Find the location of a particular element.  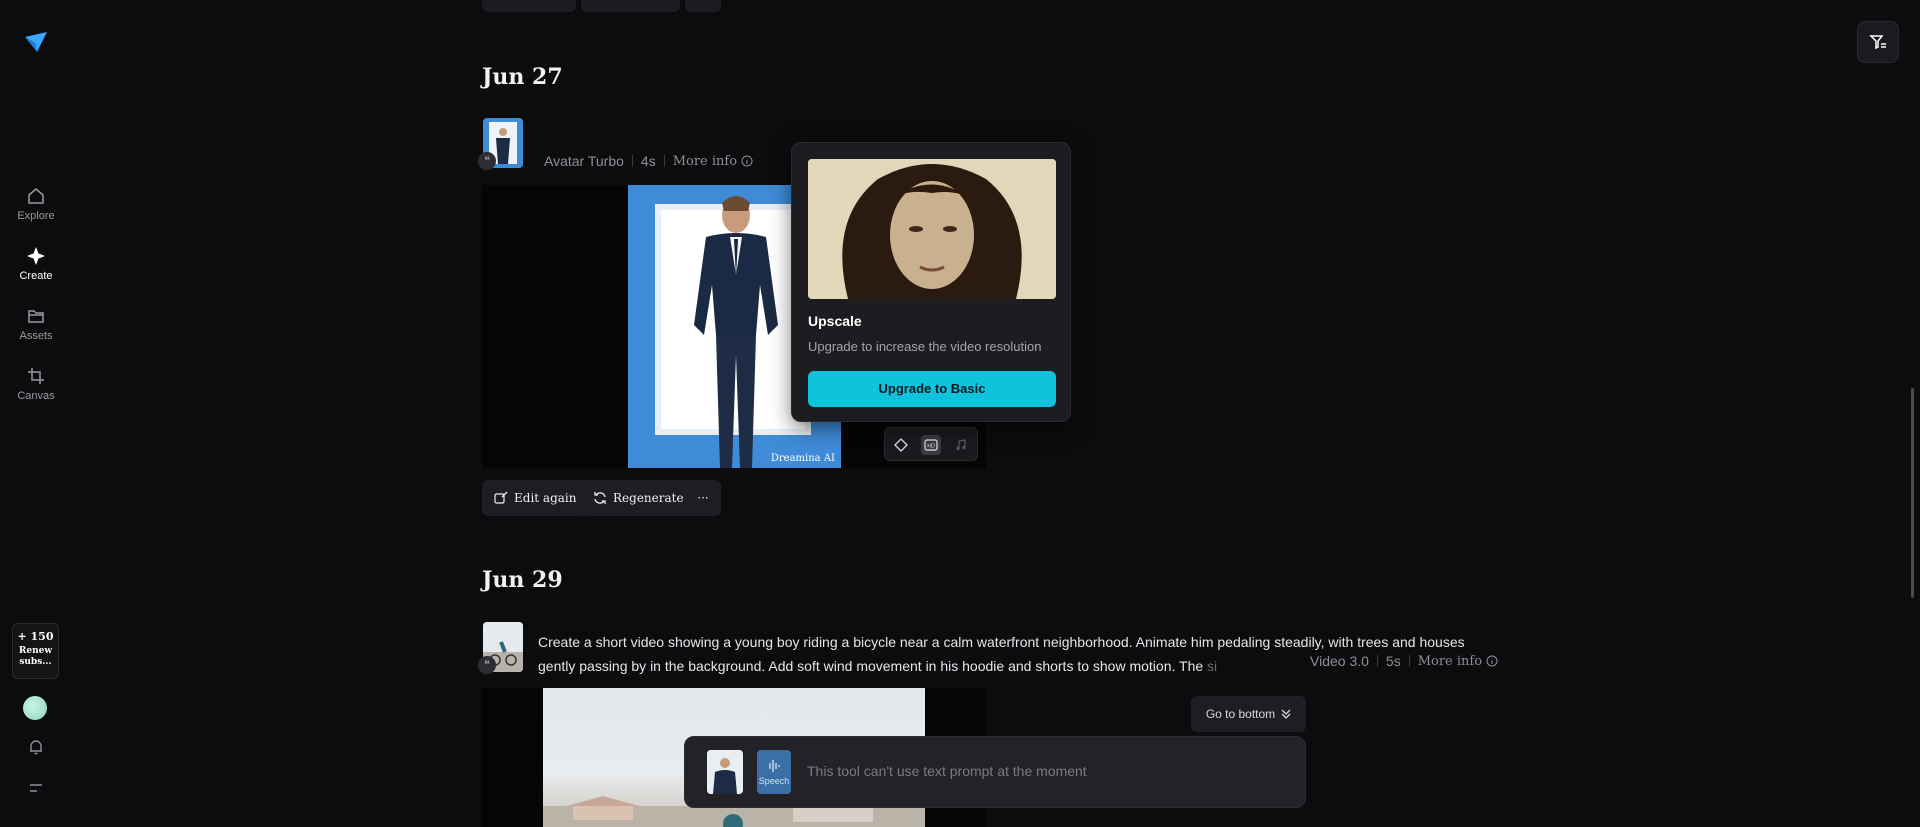

duration: 4s is located at coordinates (648, 161).